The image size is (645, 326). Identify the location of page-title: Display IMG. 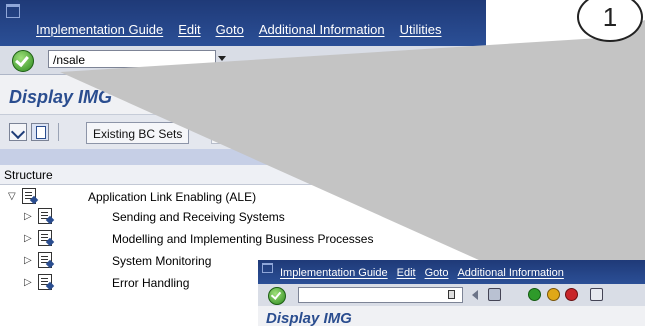
(61, 97).